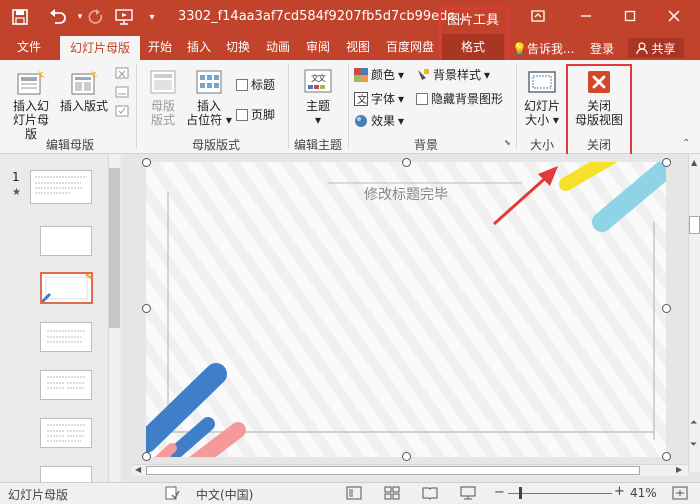 The height and width of the screenshot is (504, 700). I want to click on tab-view: 视图, so click(358, 47).